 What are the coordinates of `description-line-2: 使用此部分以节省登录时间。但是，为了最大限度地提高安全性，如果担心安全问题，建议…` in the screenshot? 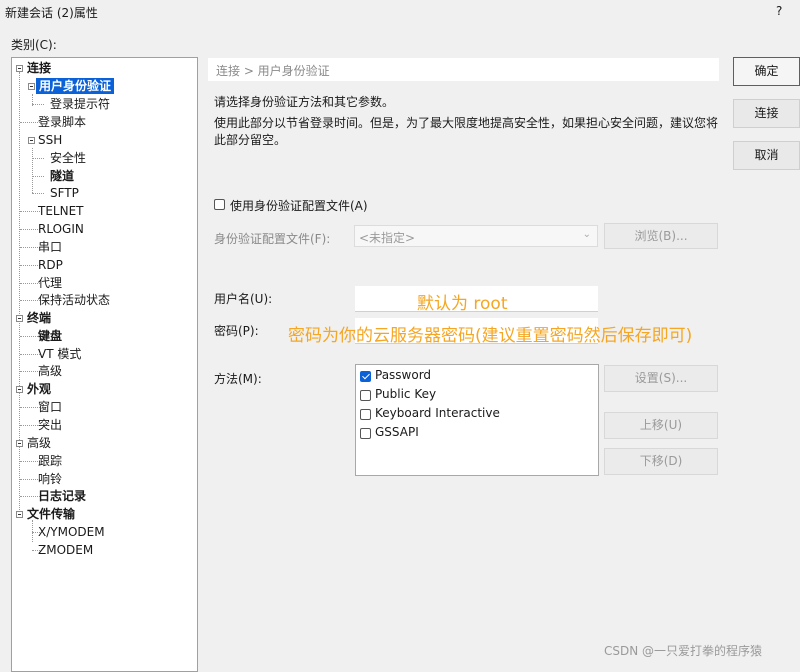 It's located at (466, 131).